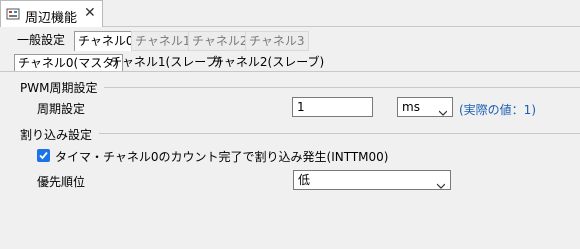 The width and height of the screenshot is (580, 249). I want to click on pwm-group-title: PWM周期設定, so click(59, 88).